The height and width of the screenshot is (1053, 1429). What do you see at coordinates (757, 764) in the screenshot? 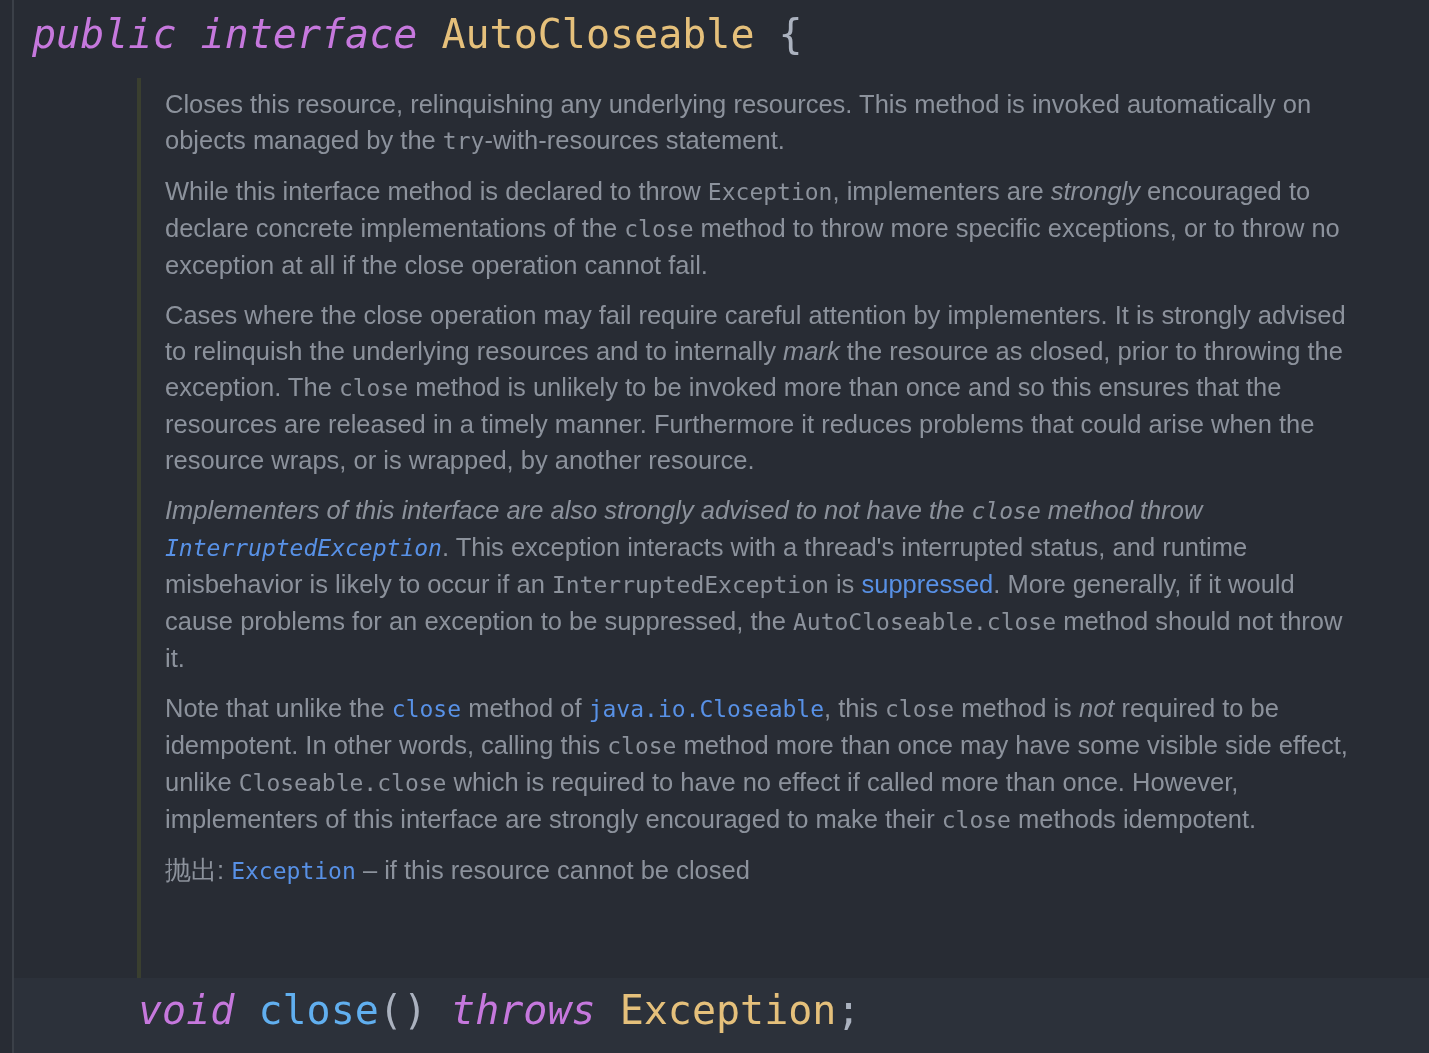
I see `doc-paragraph: Note that unlike the close method of java.io.Closeable, this close method is not required to be idempotent. In other words, calling this close method more than once may have some visible side effect, unlike Closeable.close which is required to have no effect if called more than once. However, implementers of this interface are strongly encouraged to make their close methods idempotent.` at bounding box center [757, 764].